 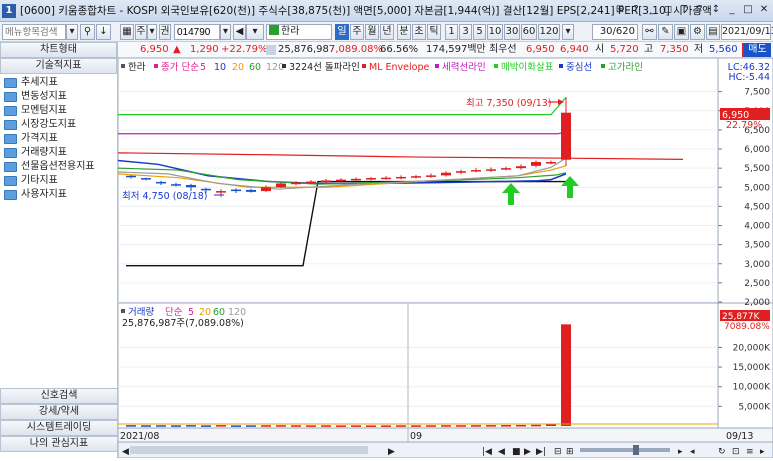 I want to click on next-icon: ▶, so click(x=527, y=452).